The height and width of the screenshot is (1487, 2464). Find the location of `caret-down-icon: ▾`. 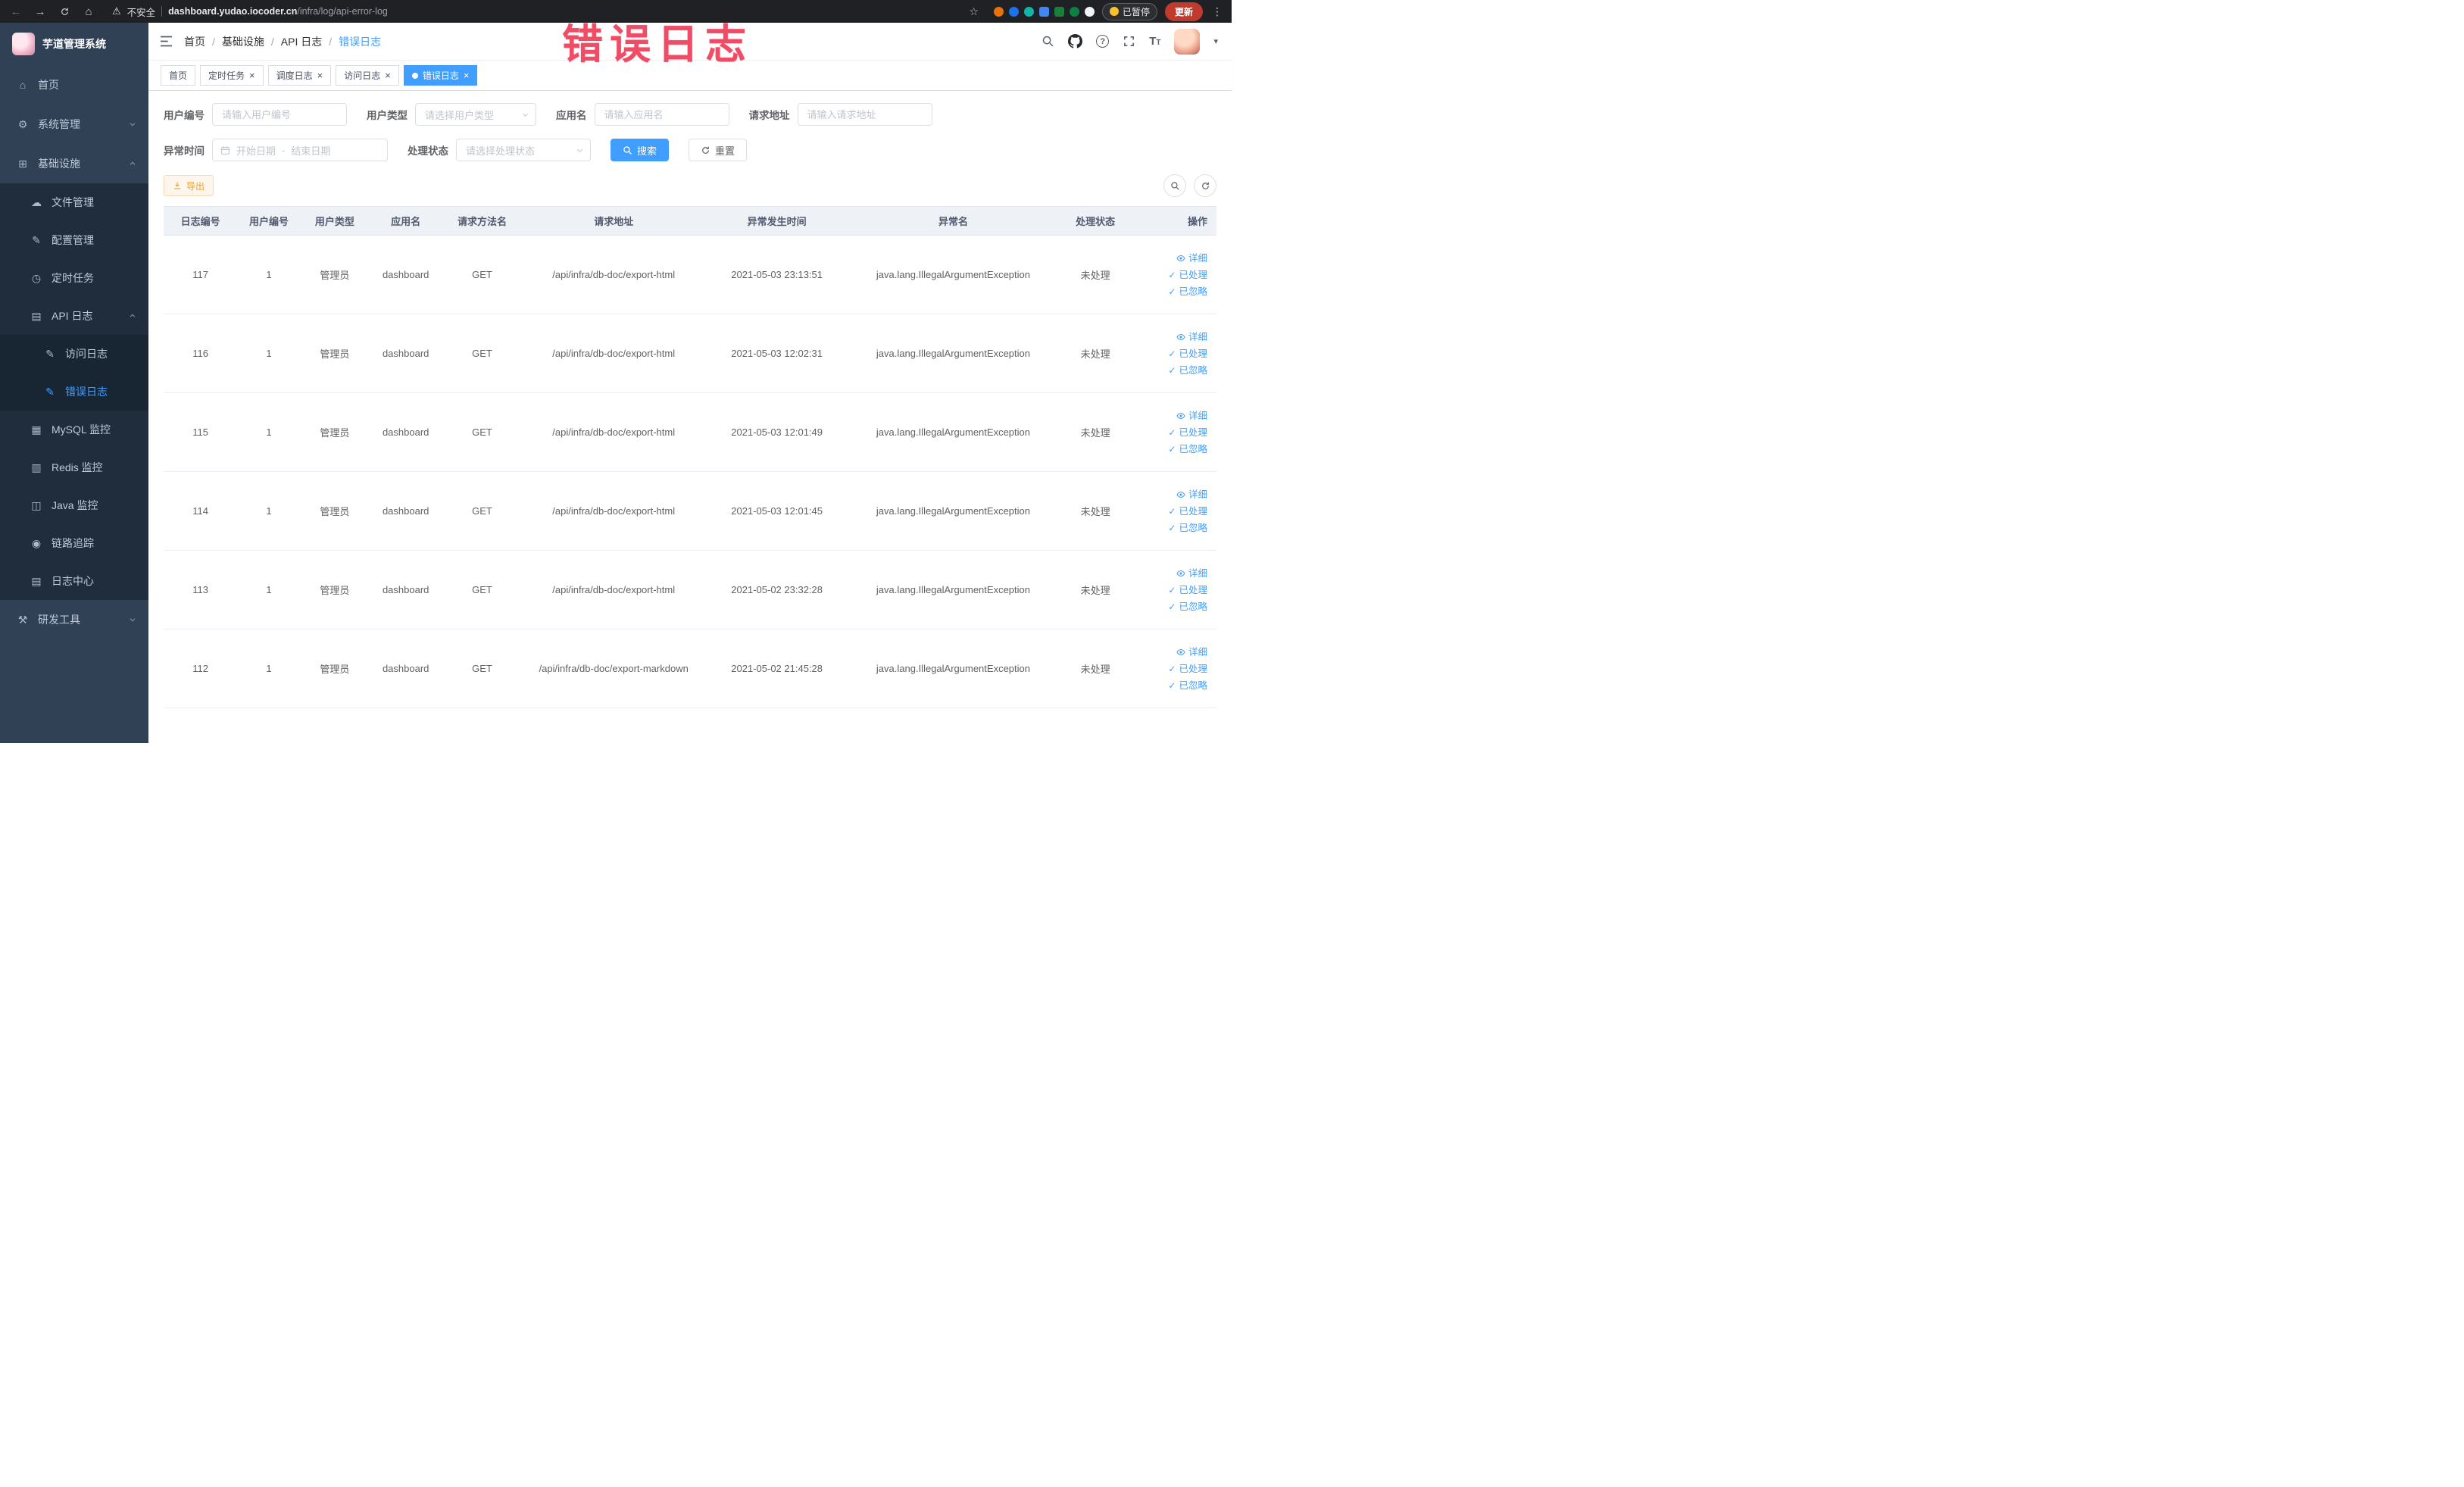

caret-down-icon: ▾ is located at coordinates (1215, 41).